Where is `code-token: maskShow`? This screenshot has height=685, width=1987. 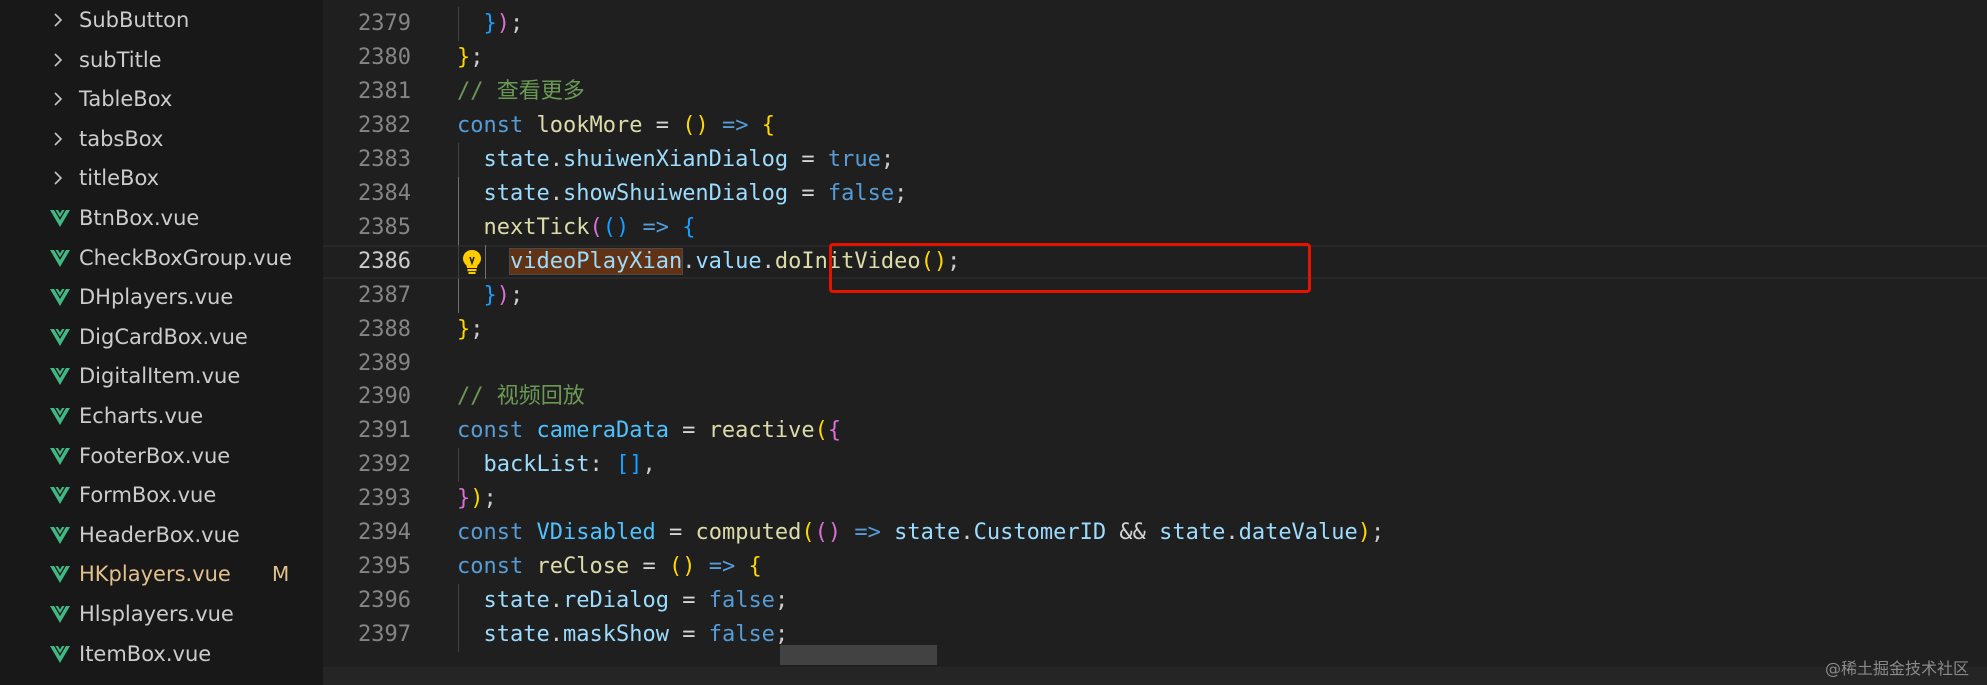 code-token: maskShow is located at coordinates (615, 635).